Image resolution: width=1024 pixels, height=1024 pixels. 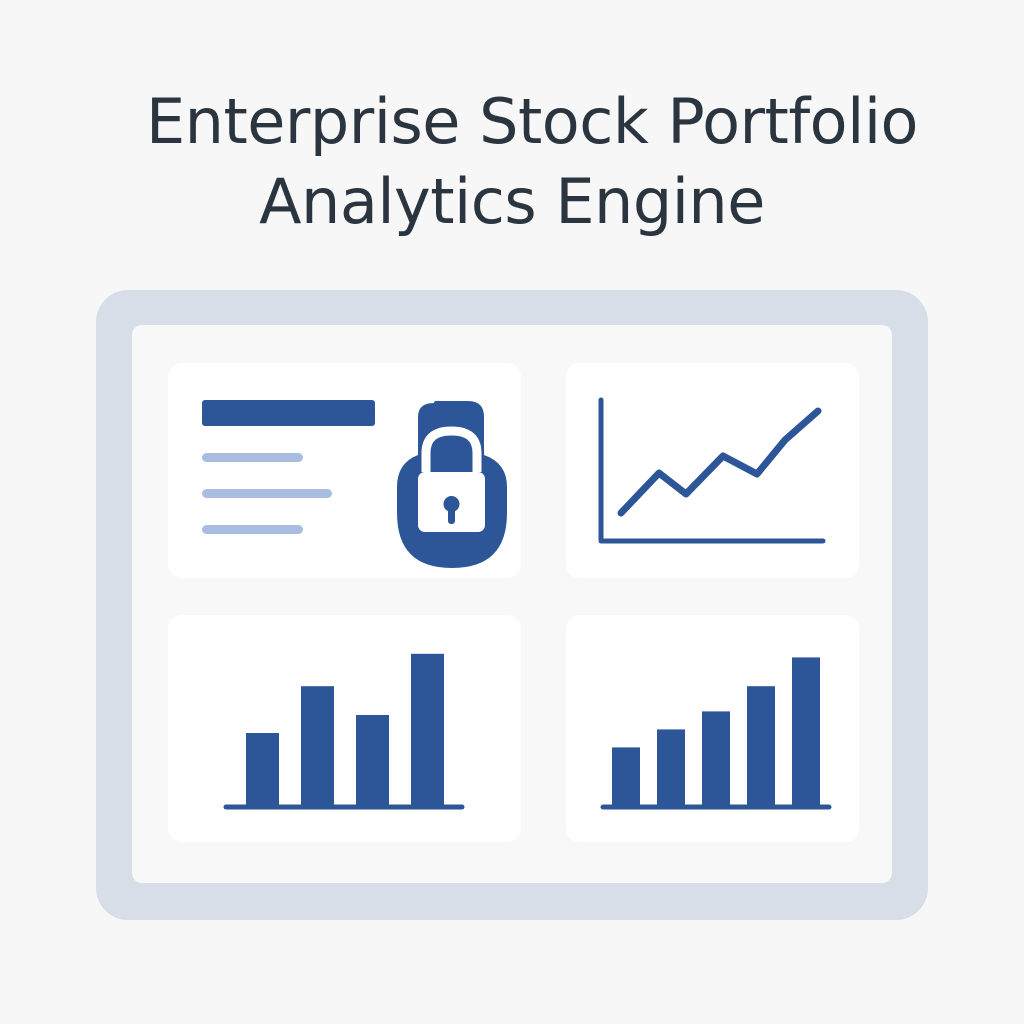 What do you see at coordinates (719, 462) in the screenshot?
I see `line-chart-series` at bounding box center [719, 462].